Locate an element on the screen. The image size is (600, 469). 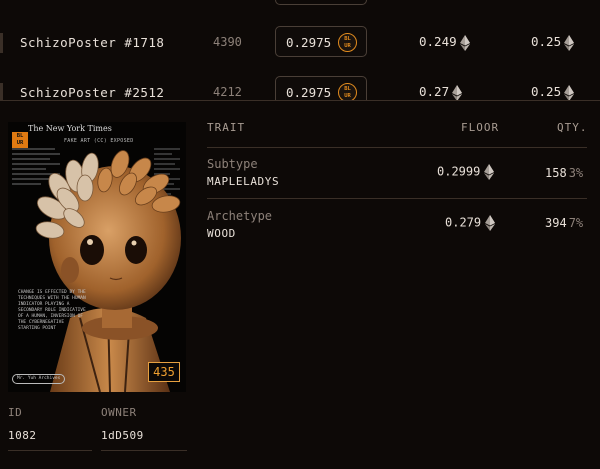
trait-value: WOOD is located at coordinates (221, 233).